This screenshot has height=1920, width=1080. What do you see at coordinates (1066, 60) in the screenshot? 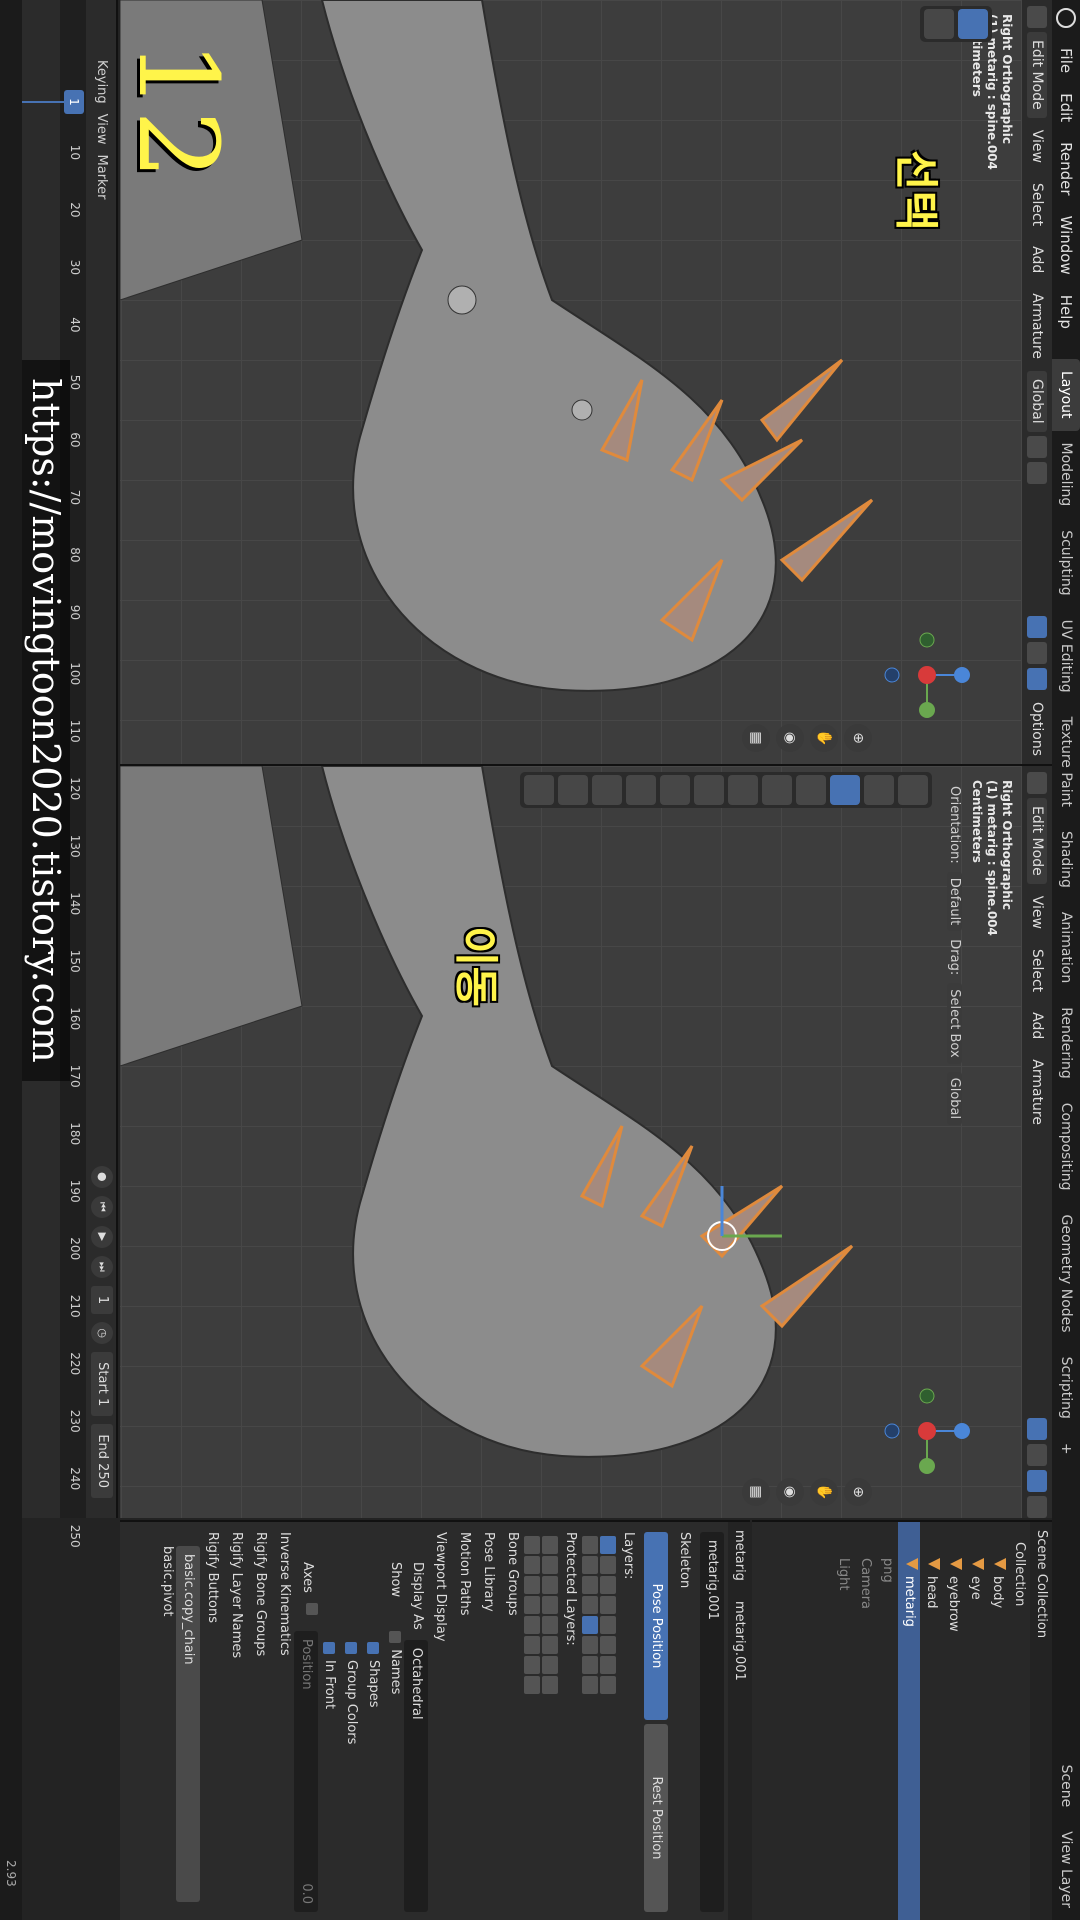
I see `menu-file: File` at bounding box center [1066, 60].